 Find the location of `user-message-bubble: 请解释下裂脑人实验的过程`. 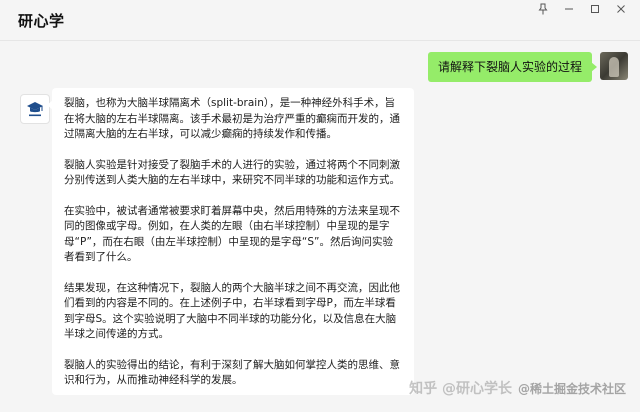

user-message-bubble: 请解释下裂脑人实验的过程 is located at coordinates (512, 67).